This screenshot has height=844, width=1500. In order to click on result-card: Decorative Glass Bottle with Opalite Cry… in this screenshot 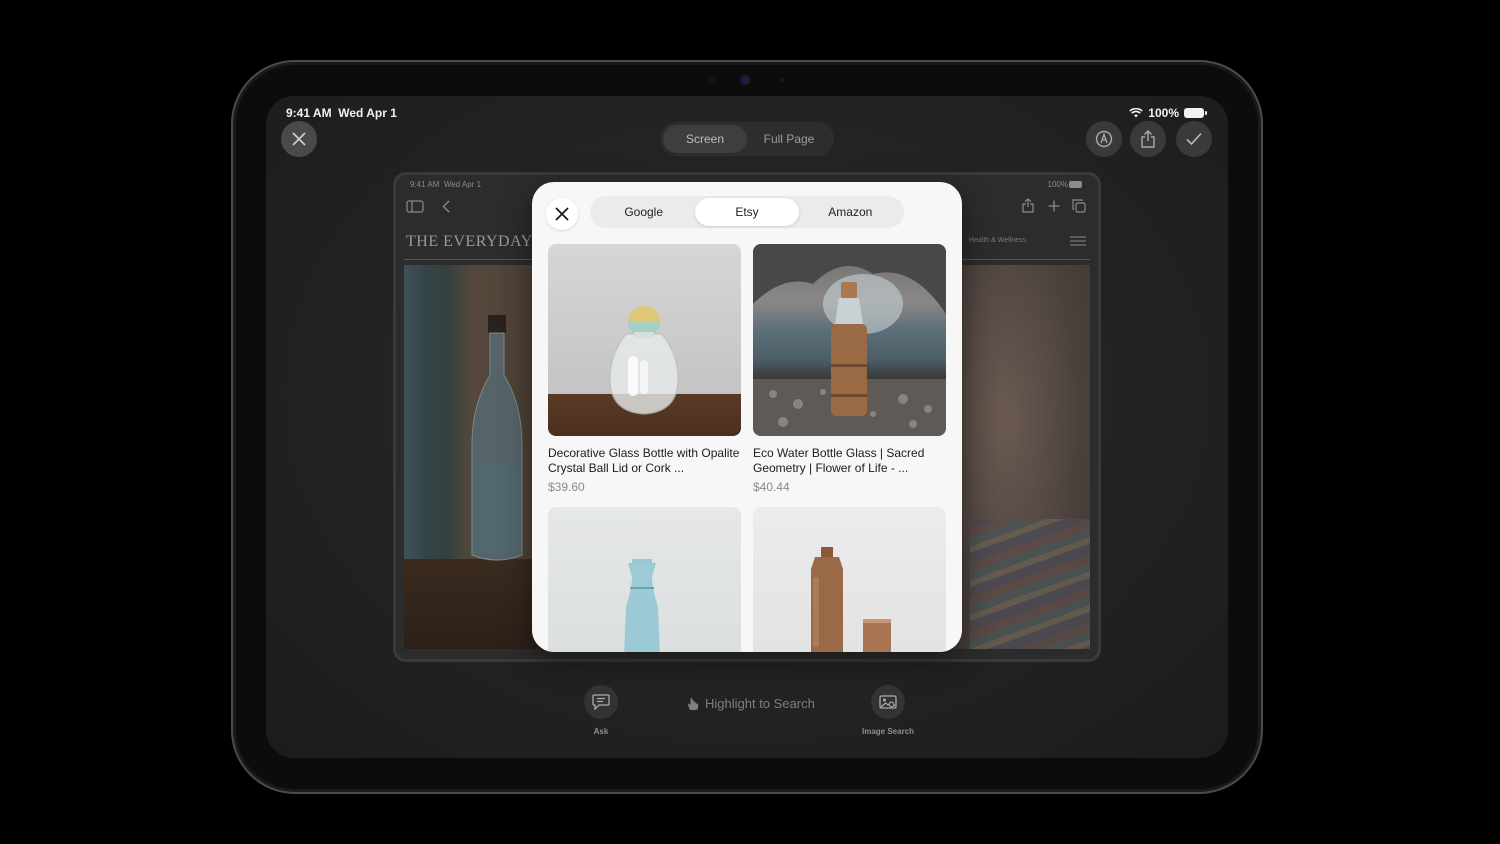, I will do `click(644, 369)`.